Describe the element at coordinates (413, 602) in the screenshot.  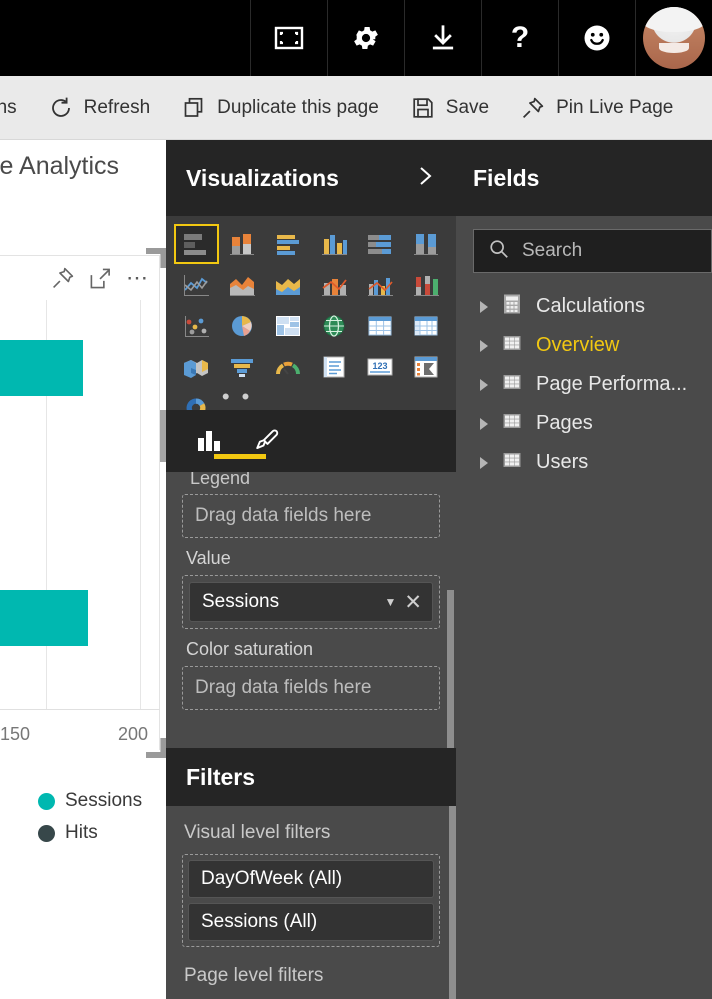
I see `remove-field-icon: ✕` at that location.